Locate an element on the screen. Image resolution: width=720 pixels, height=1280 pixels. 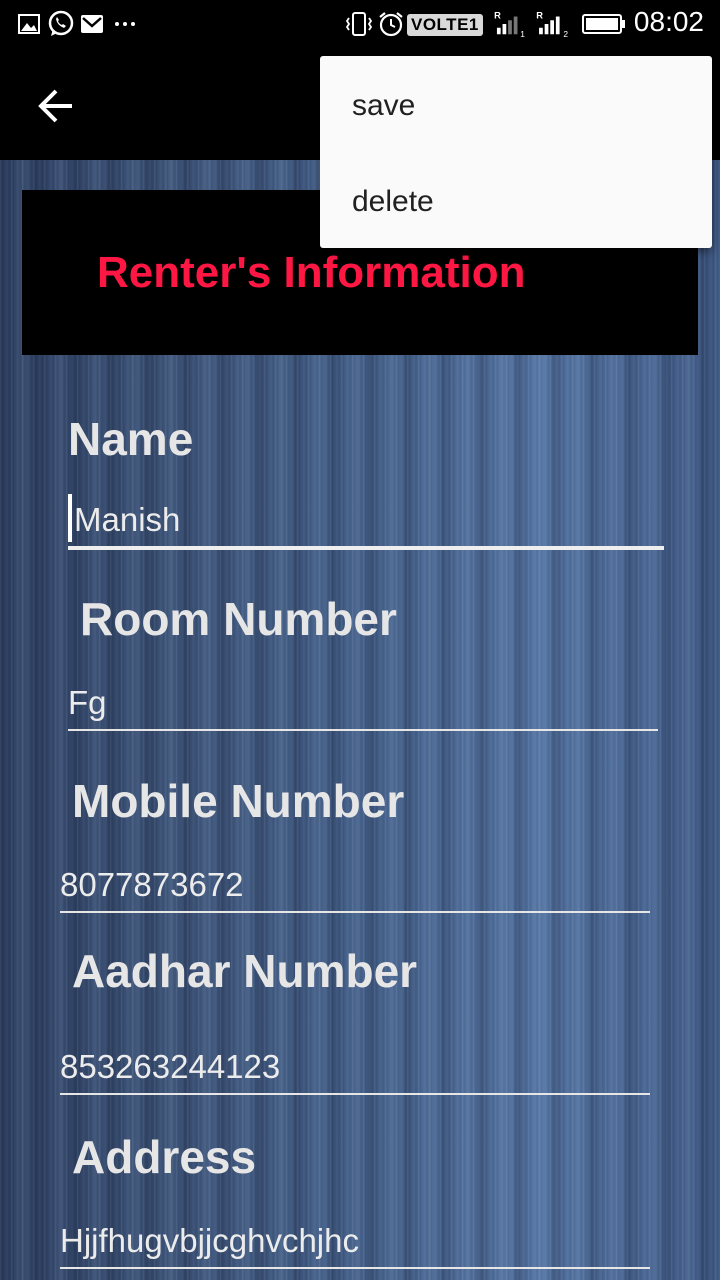
aadhar-number-input is located at coordinates (355, 1068).